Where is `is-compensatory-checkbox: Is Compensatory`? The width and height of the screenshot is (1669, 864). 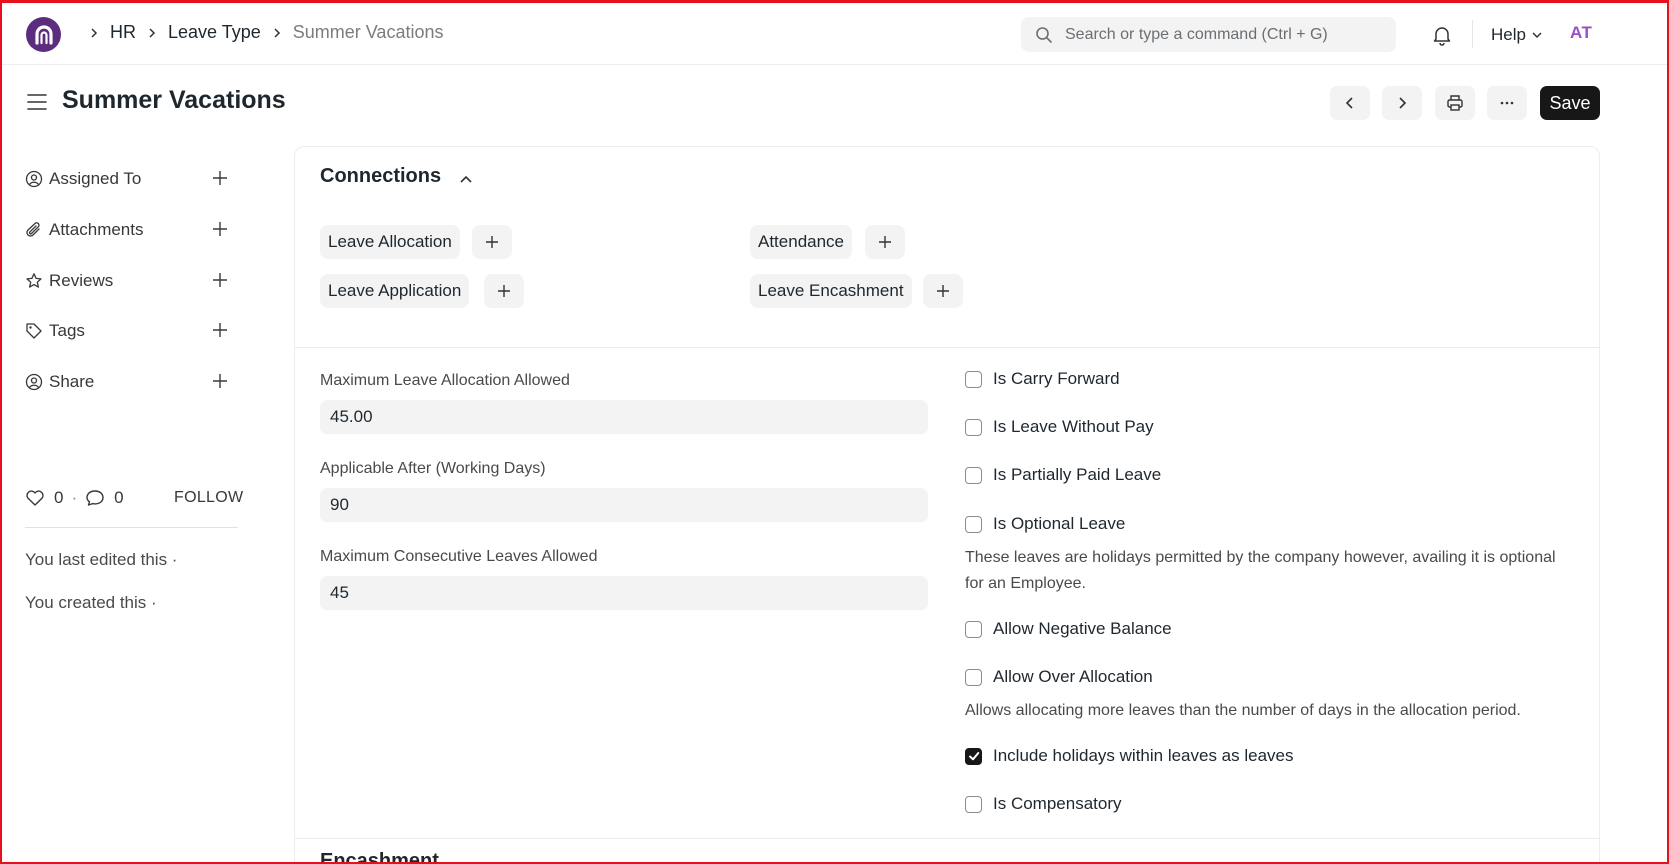
is-compensatory-checkbox: Is Compensatory is located at coordinates (1043, 804).